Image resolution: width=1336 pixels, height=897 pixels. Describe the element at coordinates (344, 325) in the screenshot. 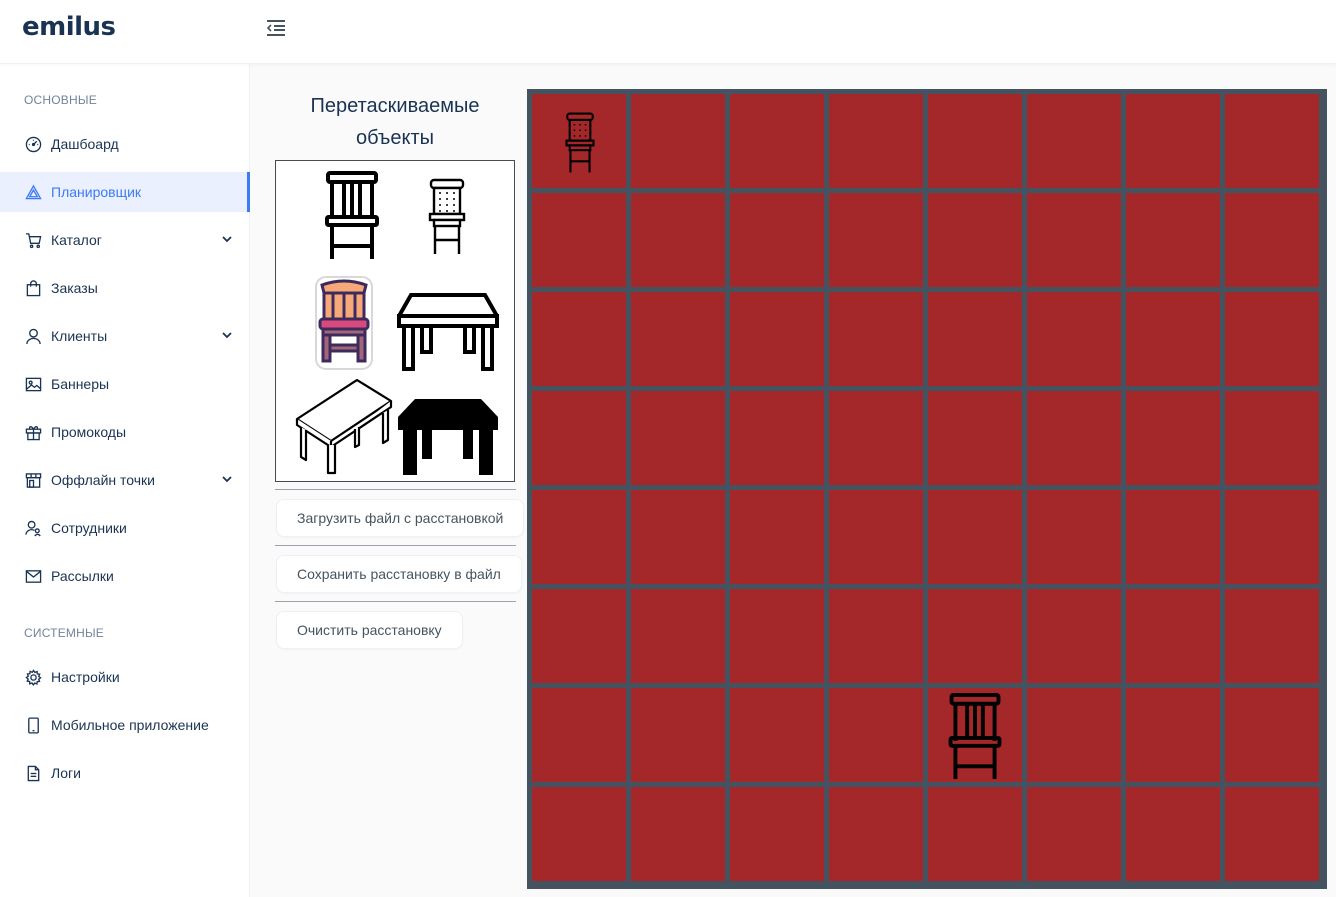

I see `colored-chair-icon` at that location.